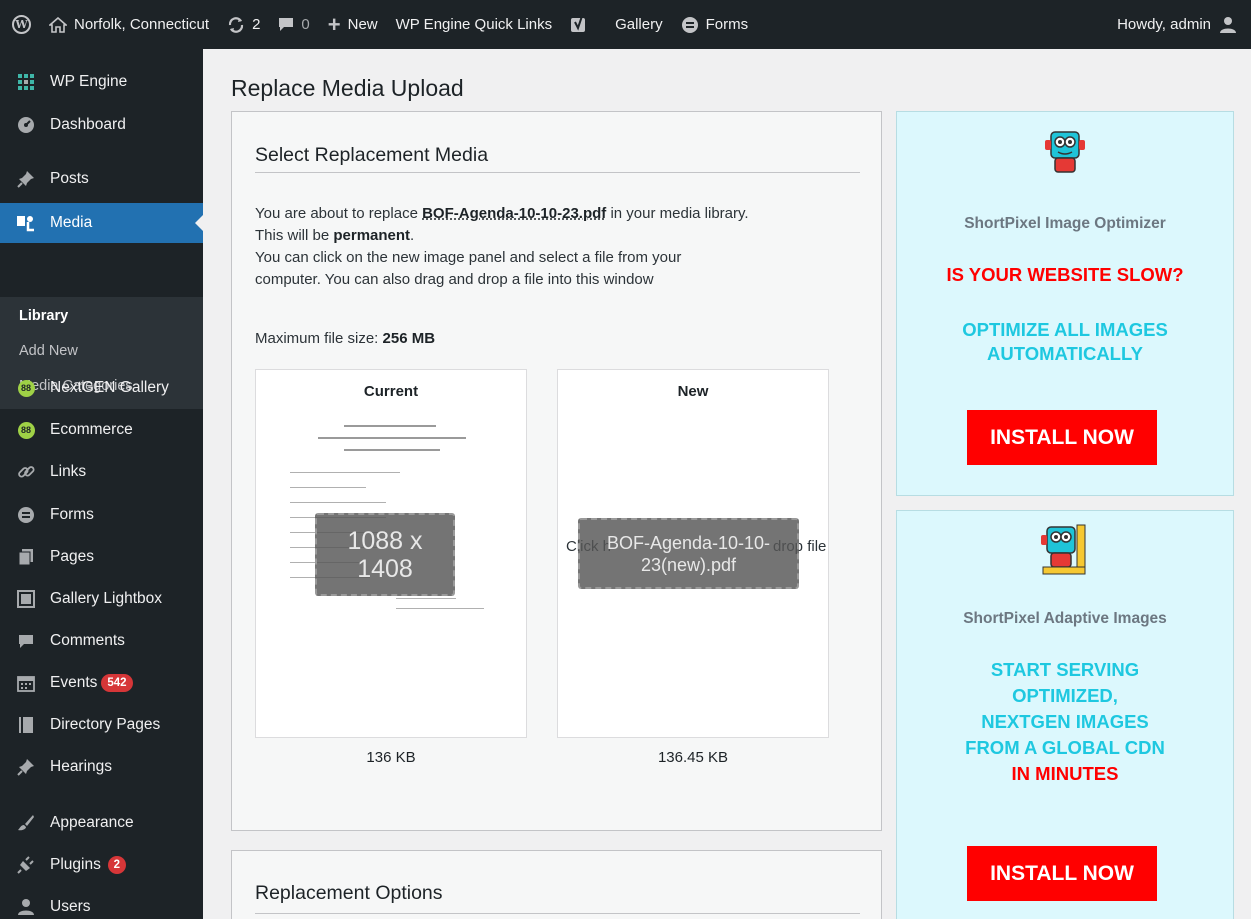 The width and height of the screenshot is (1251, 919). I want to click on menu-label: Pages, so click(72, 556).